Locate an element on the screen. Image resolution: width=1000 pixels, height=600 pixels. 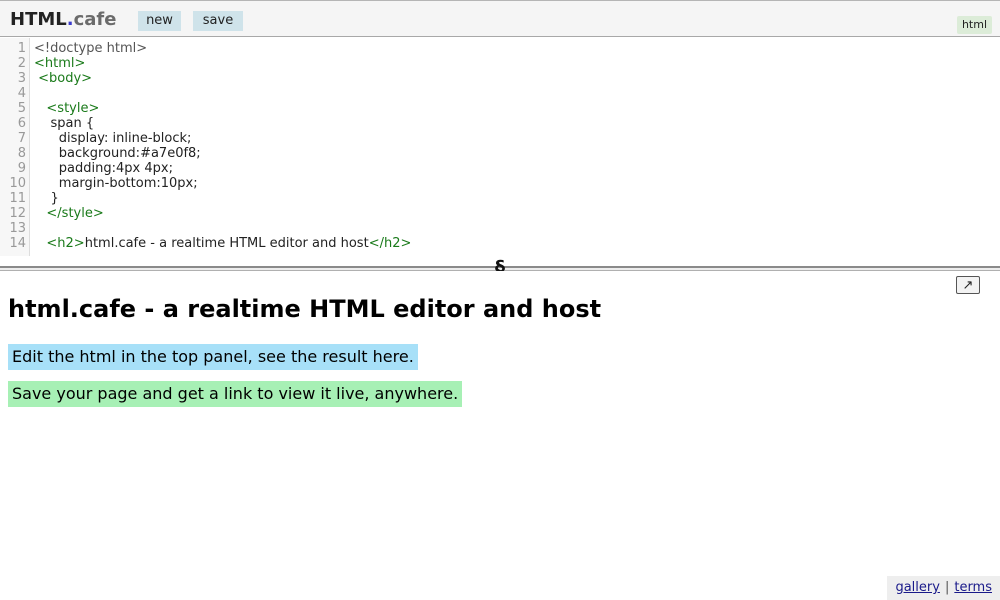
line-number: 2 is located at coordinates (21, 63).